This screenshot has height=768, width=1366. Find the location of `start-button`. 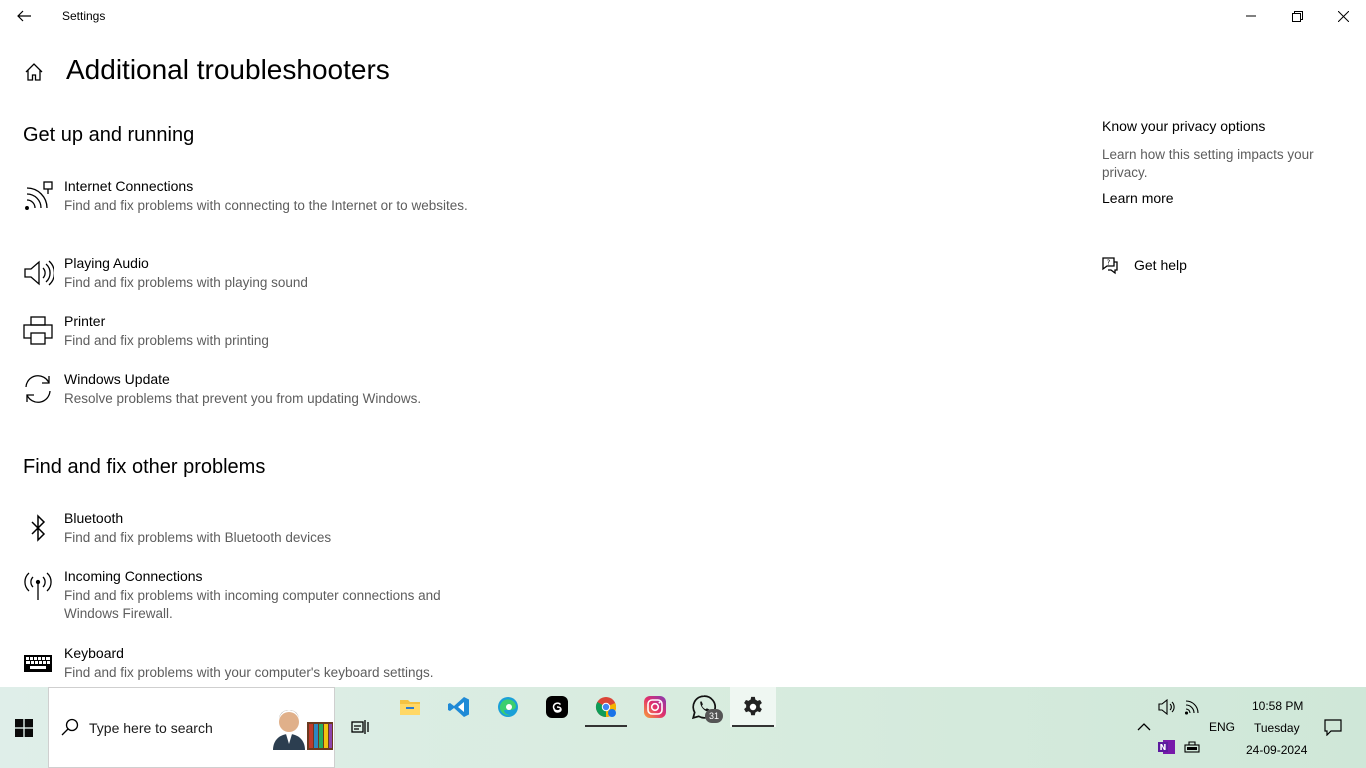

start-button is located at coordinates (24, 727).